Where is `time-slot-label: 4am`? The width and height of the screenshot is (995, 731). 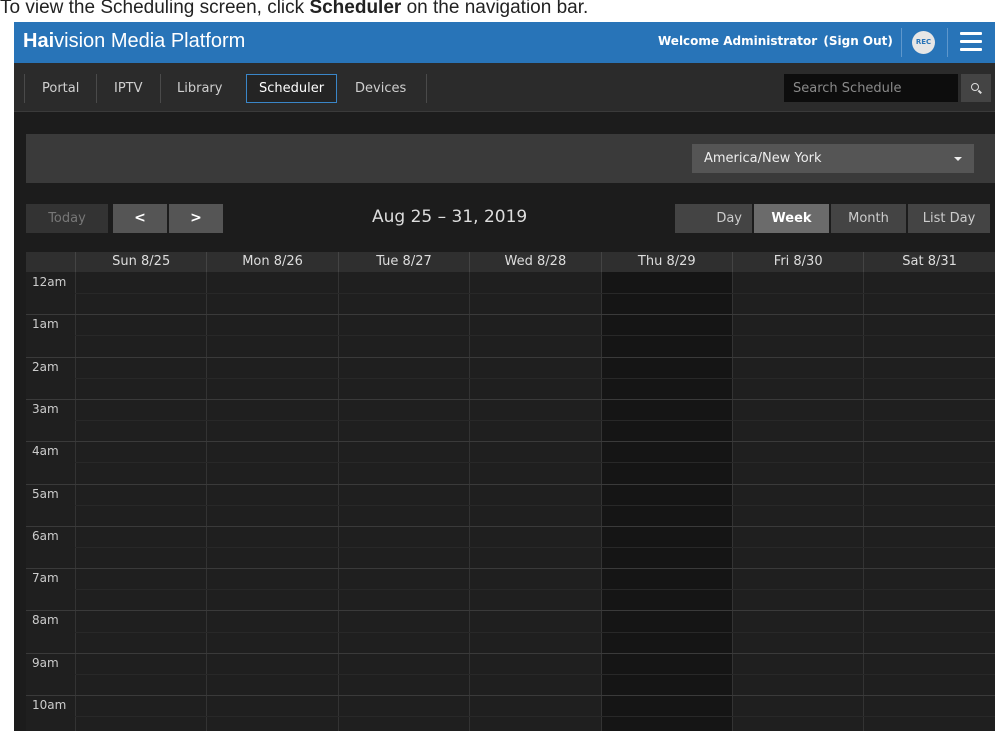
time-slot-label: 4am is located at coordinates (45, 451).